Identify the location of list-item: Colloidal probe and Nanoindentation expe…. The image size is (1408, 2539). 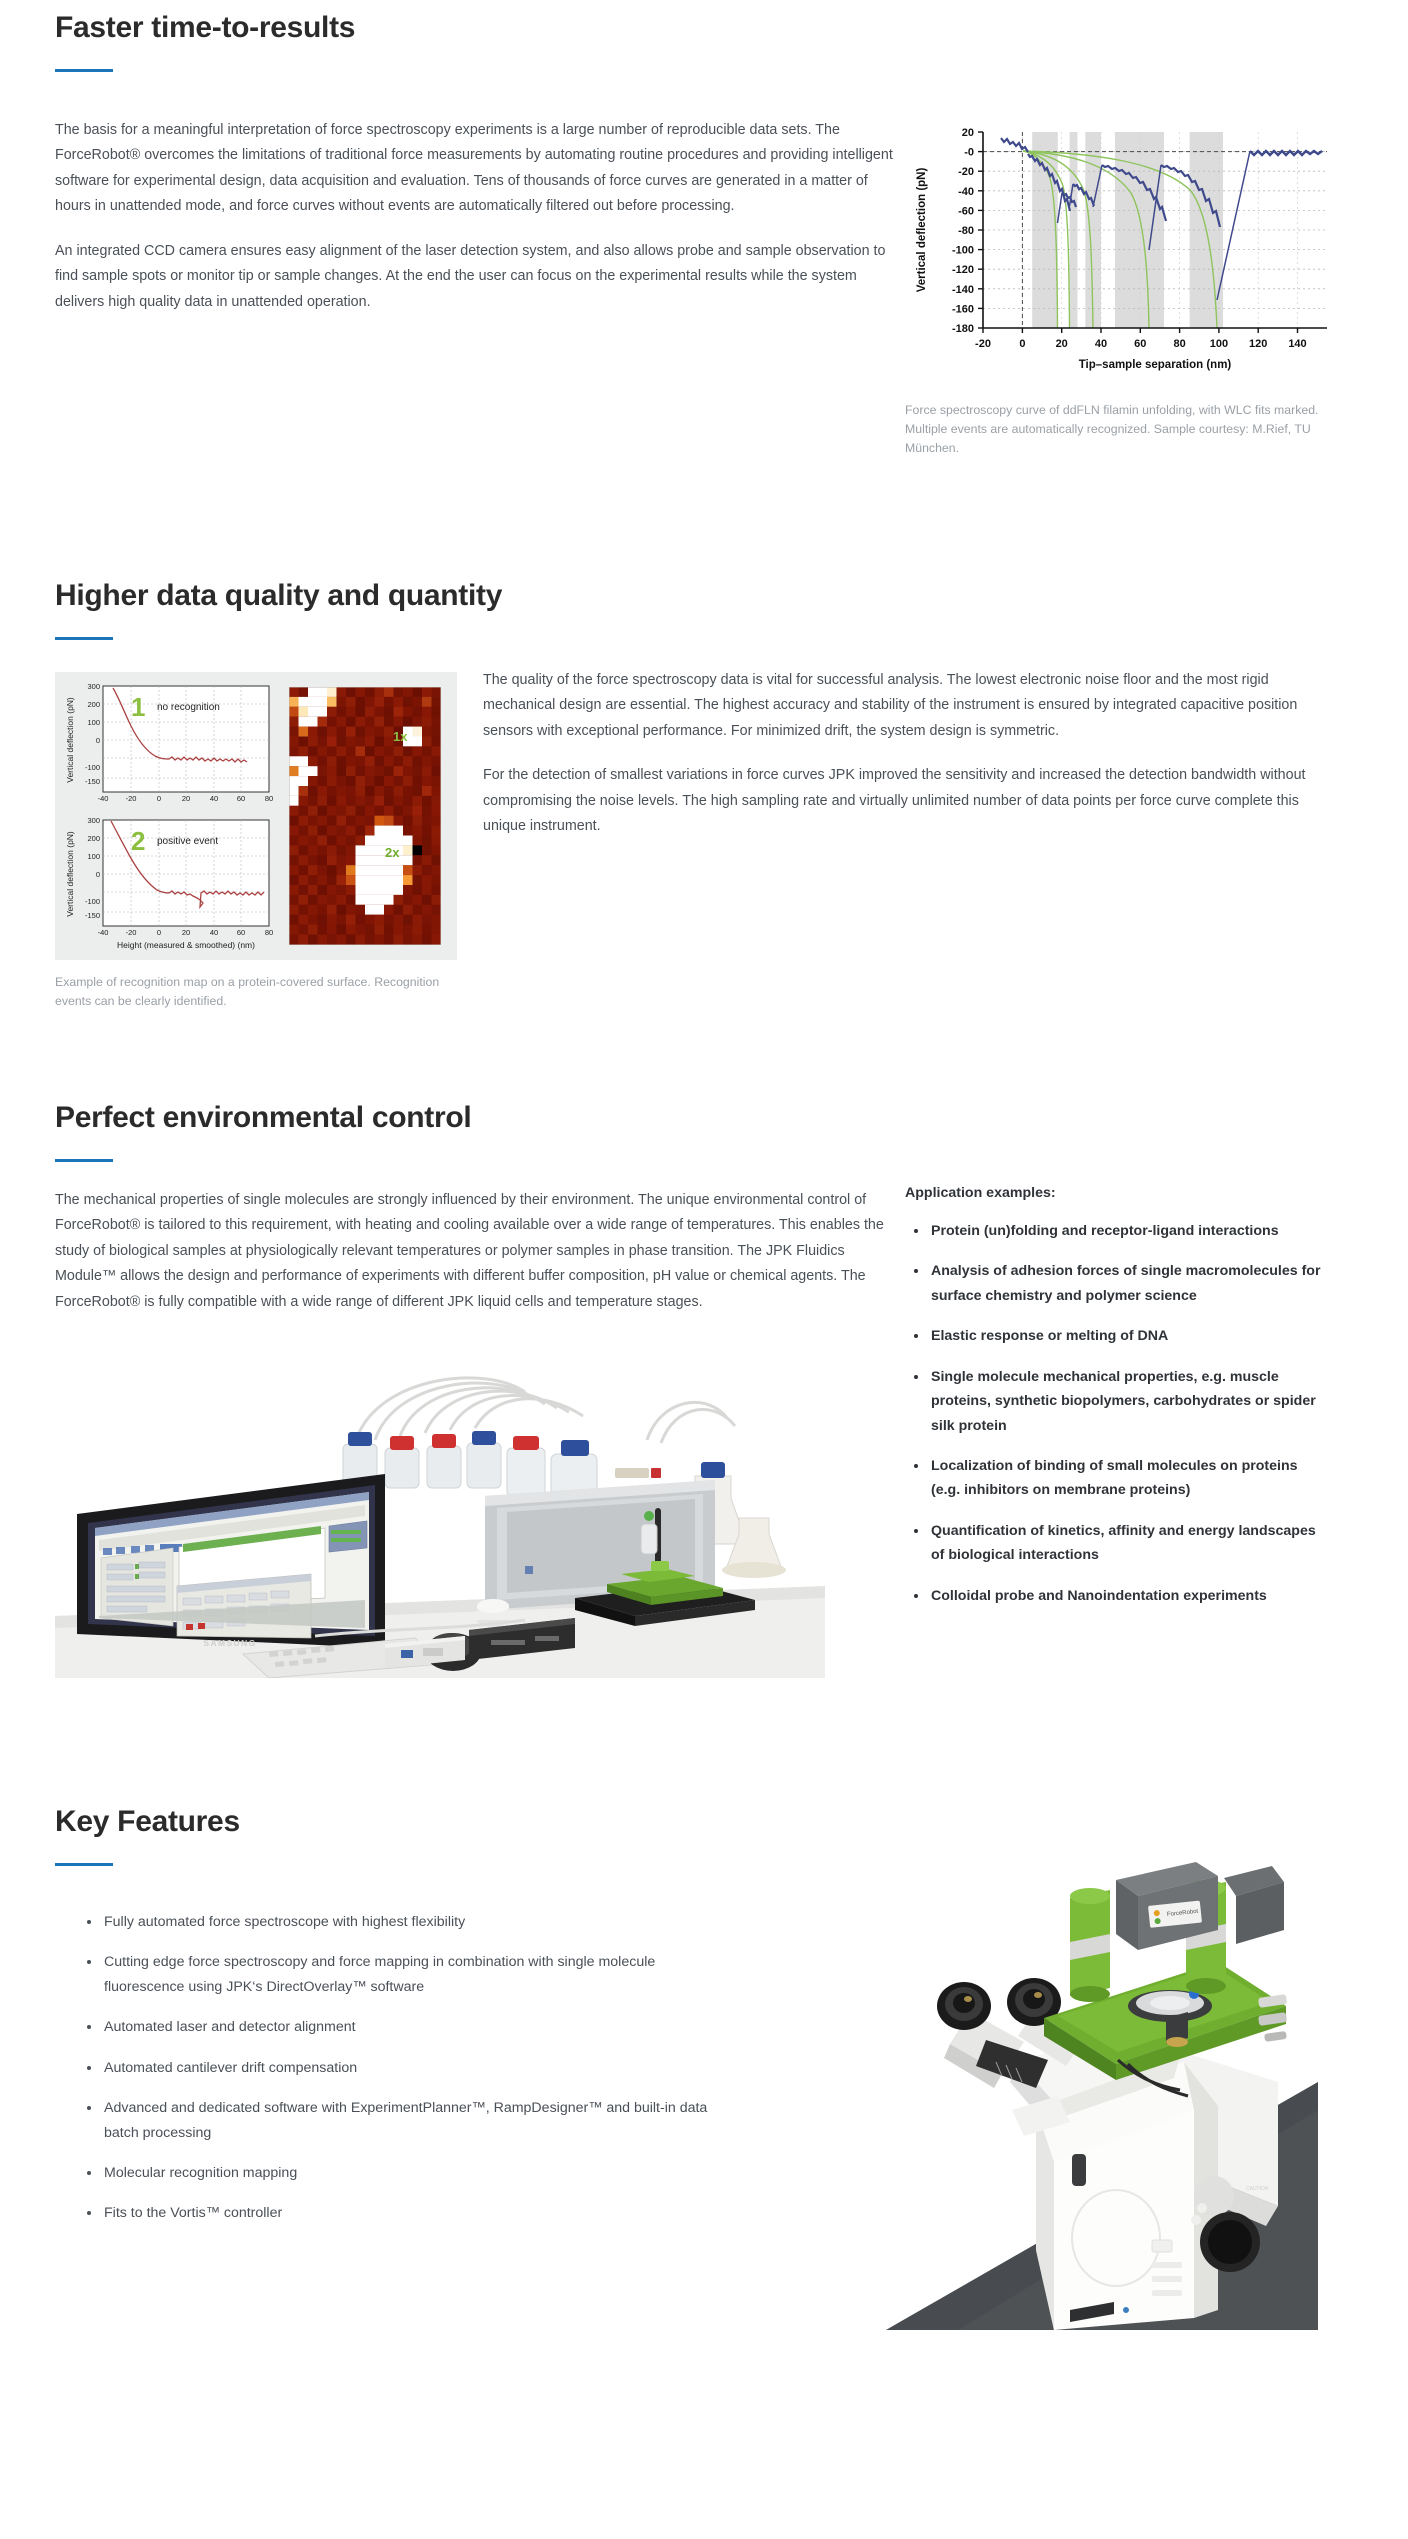
(1119, 1596).